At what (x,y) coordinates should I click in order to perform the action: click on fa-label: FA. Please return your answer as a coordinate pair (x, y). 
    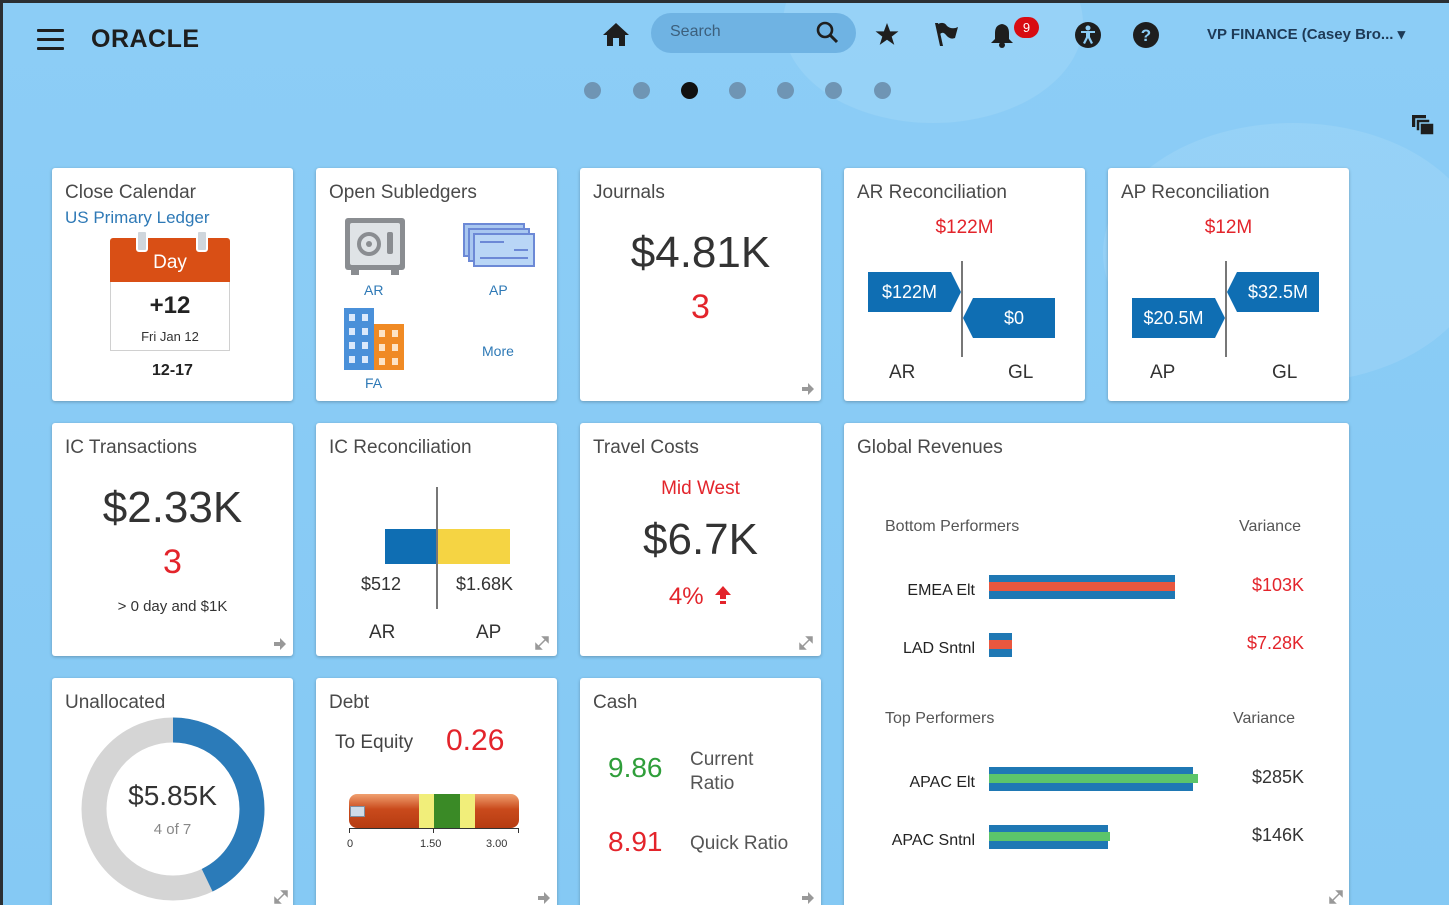
    Looking at the image, I should click on (373, 383).